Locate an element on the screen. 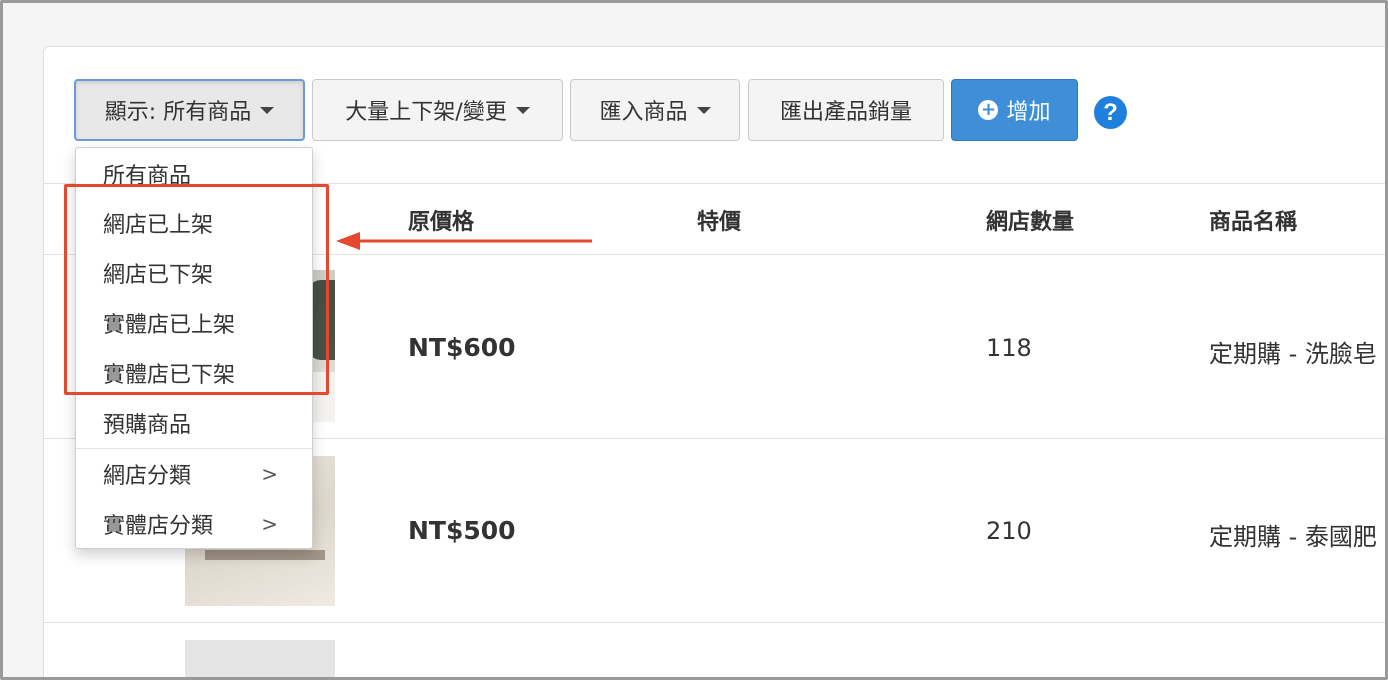  row-price: NT$500 is located at coordinates (462, 530).